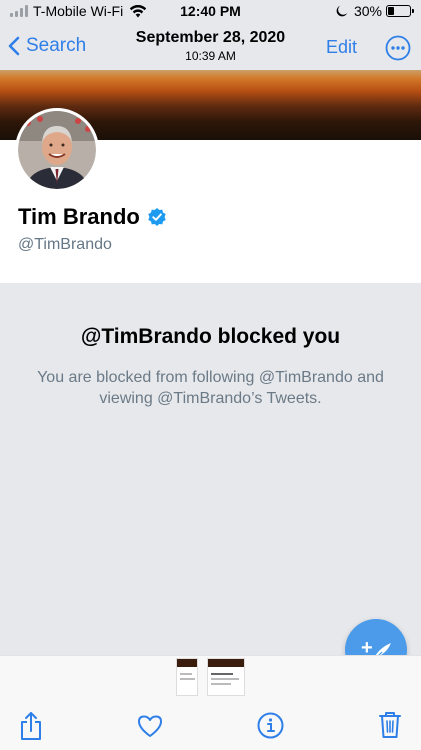  I want to click on status-right: 30%, so click(375, 11).